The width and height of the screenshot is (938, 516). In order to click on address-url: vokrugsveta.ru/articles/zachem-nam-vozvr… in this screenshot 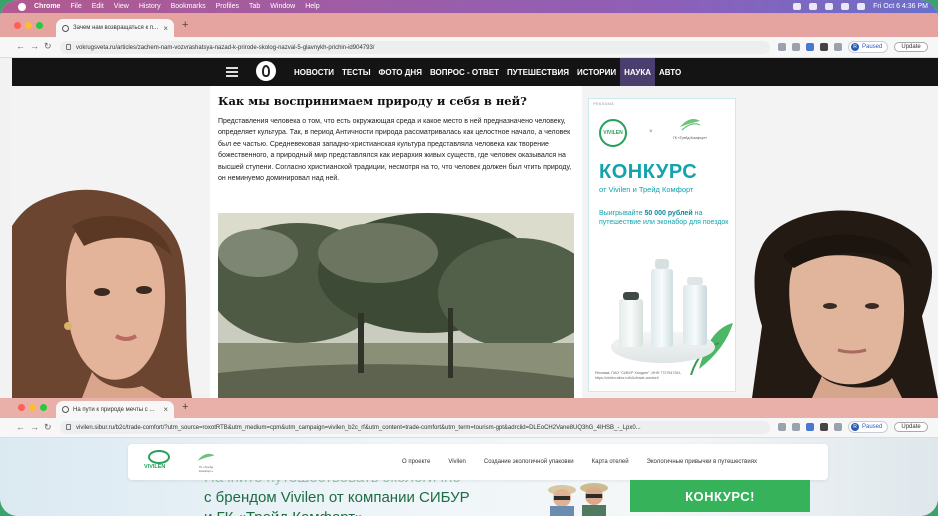, I will do `click(225, 47)`.